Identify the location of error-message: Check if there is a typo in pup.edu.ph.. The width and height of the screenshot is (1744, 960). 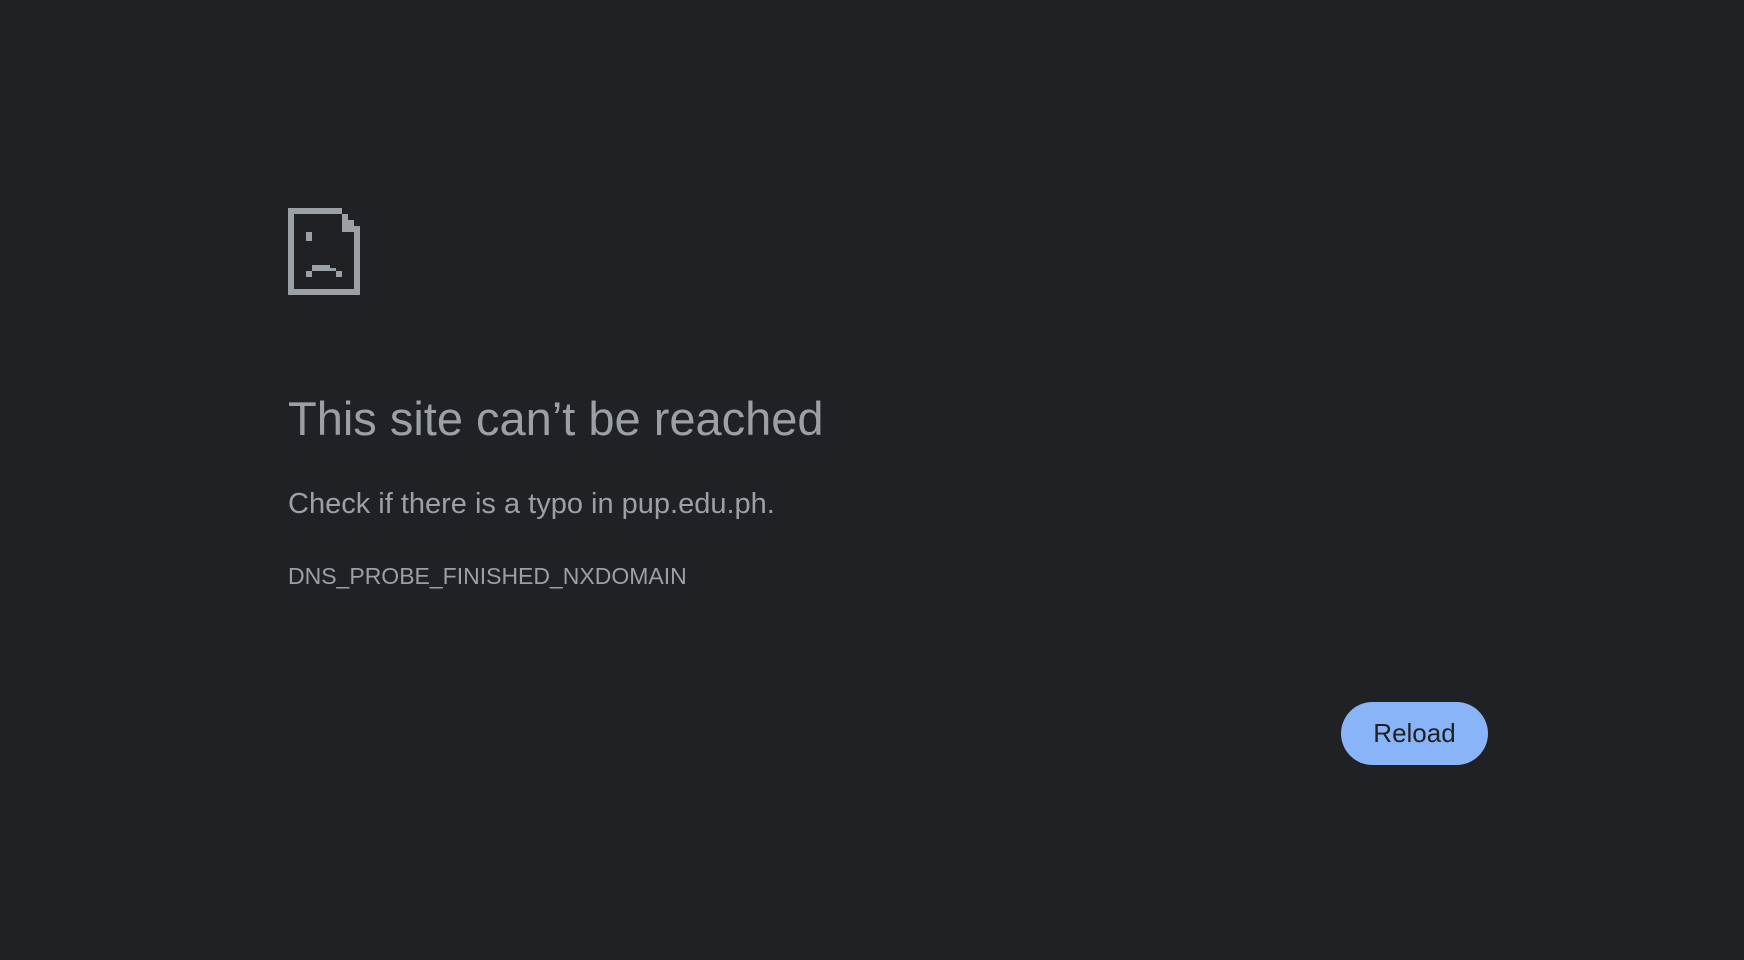
(531, 504).